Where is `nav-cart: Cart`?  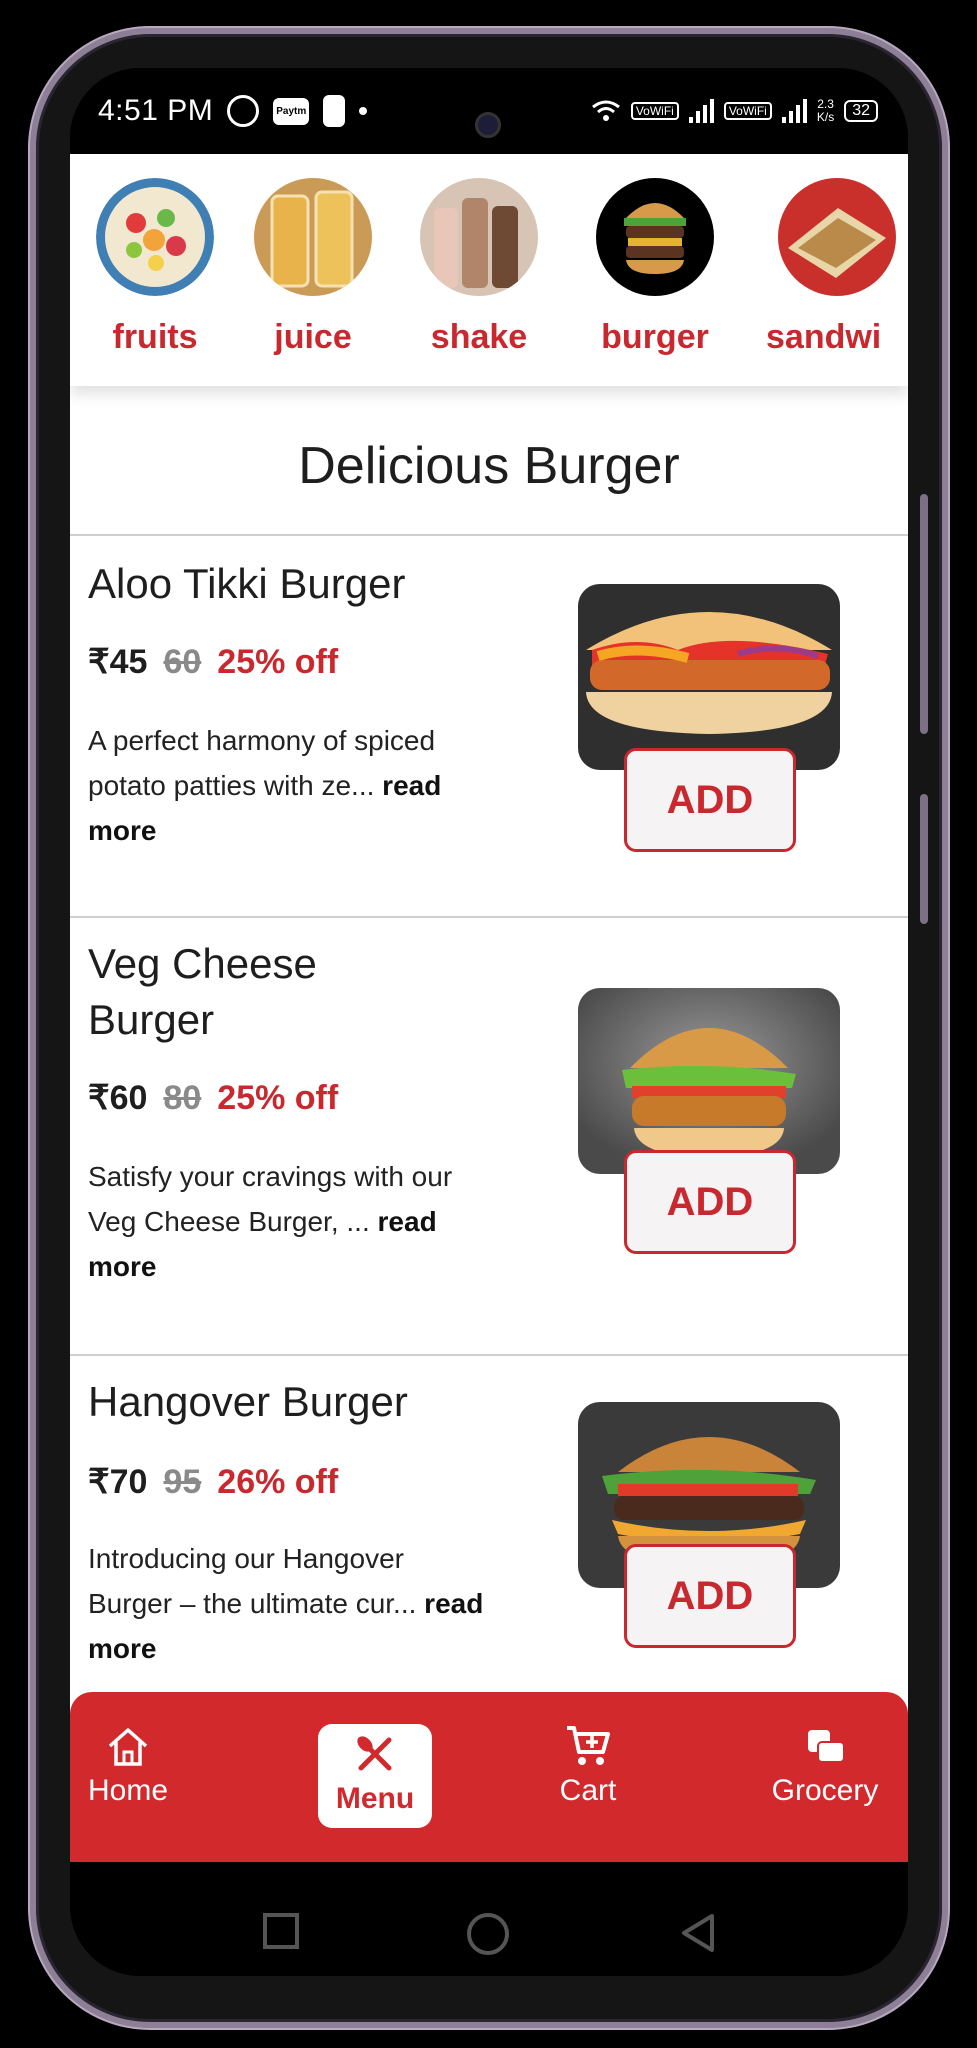
nav-cart: Cart is located at coordinates (588, 1765).